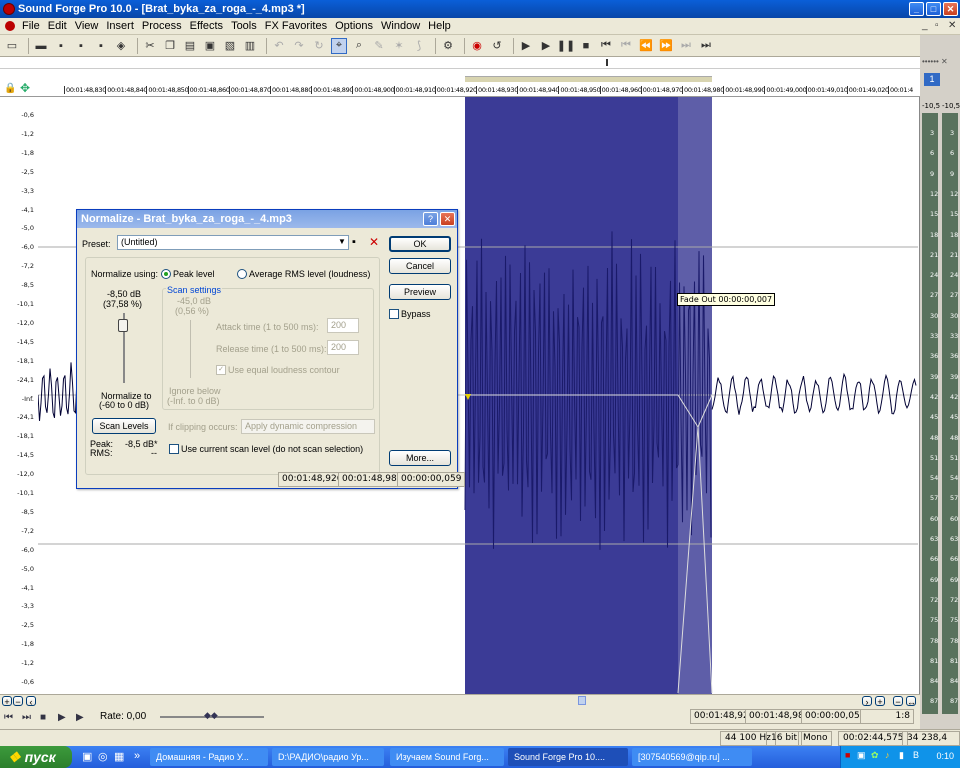  Describe the element at coordinates (933, 9) in the screenshot. I see `maximize-button: □` at that location.